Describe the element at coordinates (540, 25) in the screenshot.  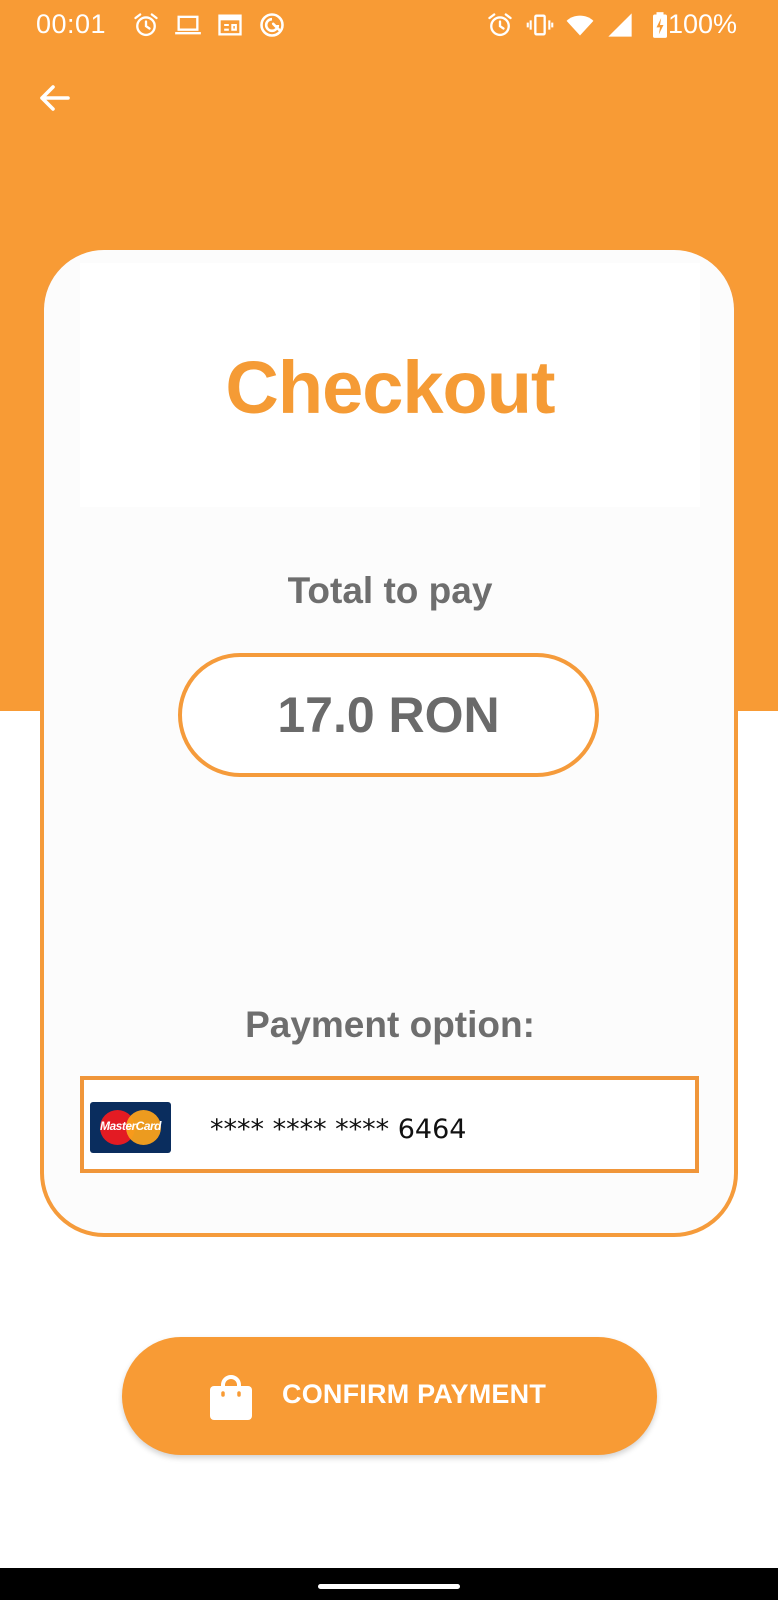
I see `vibrate-icon` at that location.